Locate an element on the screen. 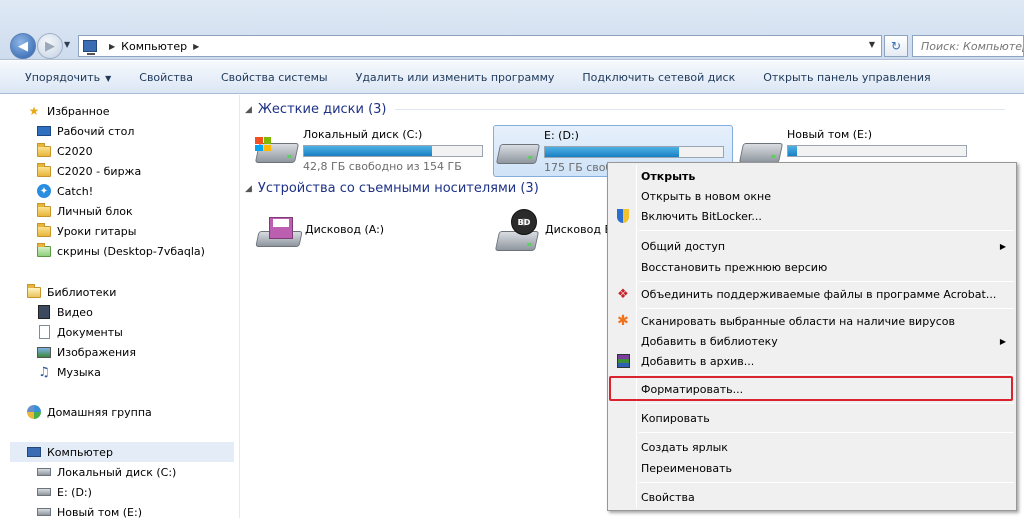  drive-name: Дисковод B is located at coordinates (579, 229).